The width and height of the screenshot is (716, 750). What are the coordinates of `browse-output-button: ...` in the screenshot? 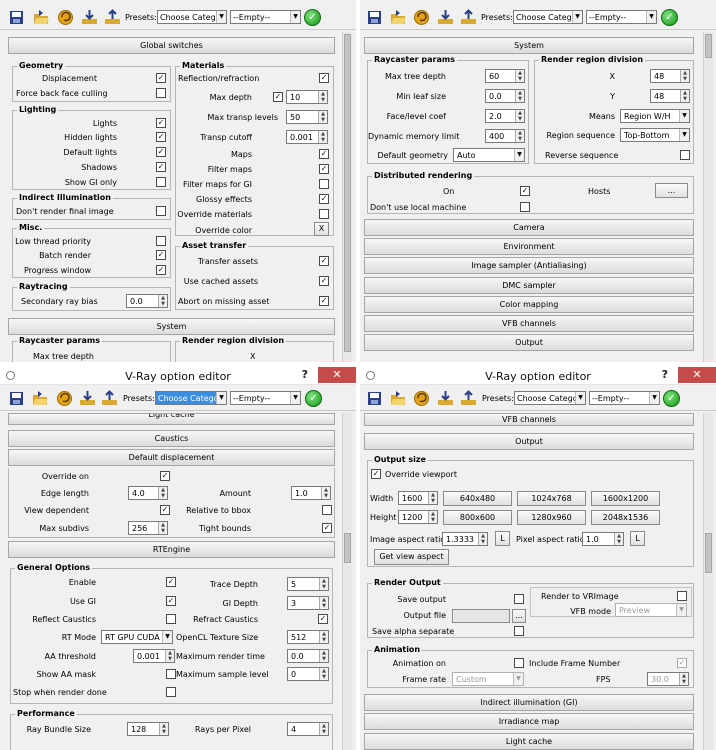 It's located at (519, 616).